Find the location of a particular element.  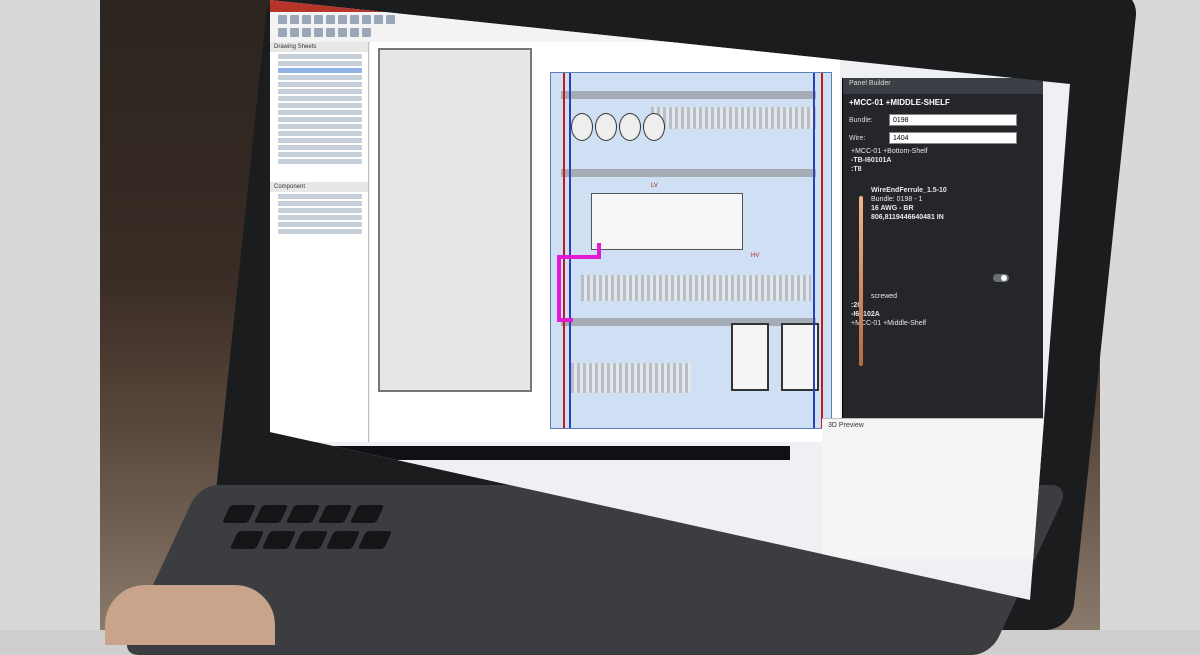

lv-label: LV is located at coordinates (654, 186).